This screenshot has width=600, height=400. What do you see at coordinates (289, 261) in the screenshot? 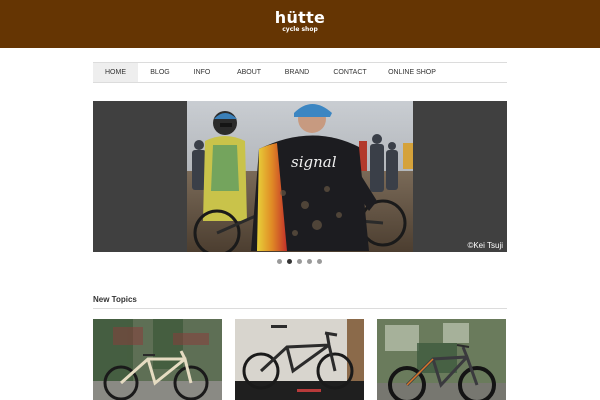
I see `slider-dot-active` at bounding box center [289, 261].